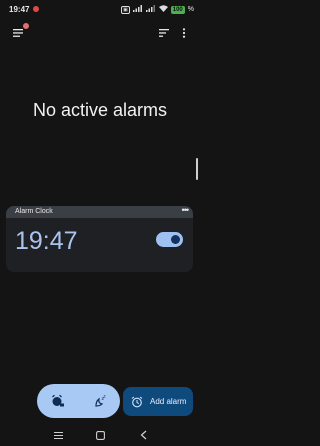 The width and height of the screenshot is (320, 446). Describe the element at coordinates (104, 396) in the screenshot. I see `svg-text: z` at that location.